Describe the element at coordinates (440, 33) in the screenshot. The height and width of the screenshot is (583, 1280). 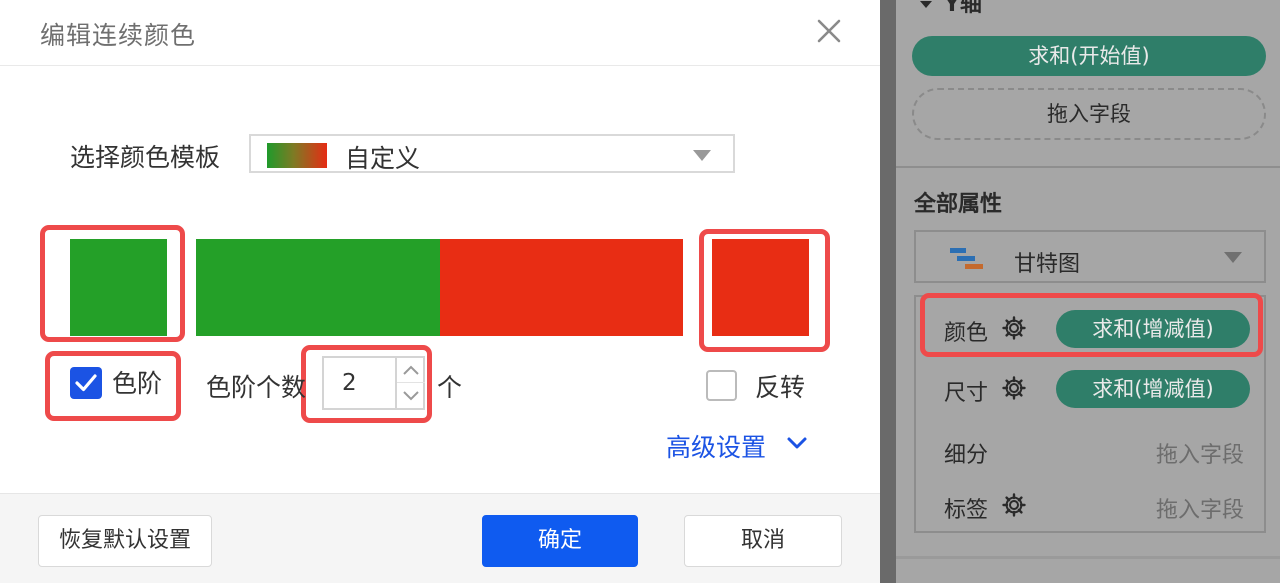
I see `dialog-header: 编辑连续颜色` at that location.